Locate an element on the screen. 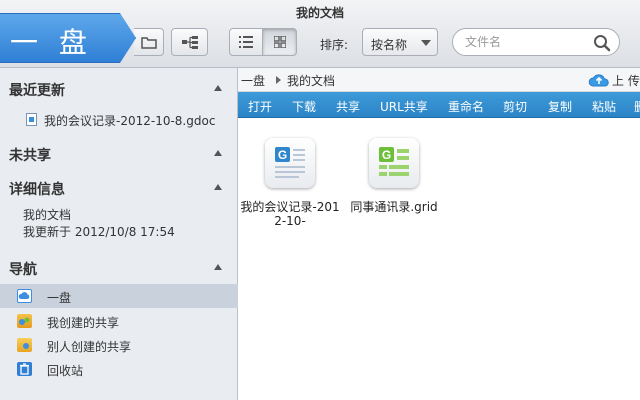 This screenshot has width=640, height=400. details-section-title: 详细信息 is located at coordinates (37, 190).